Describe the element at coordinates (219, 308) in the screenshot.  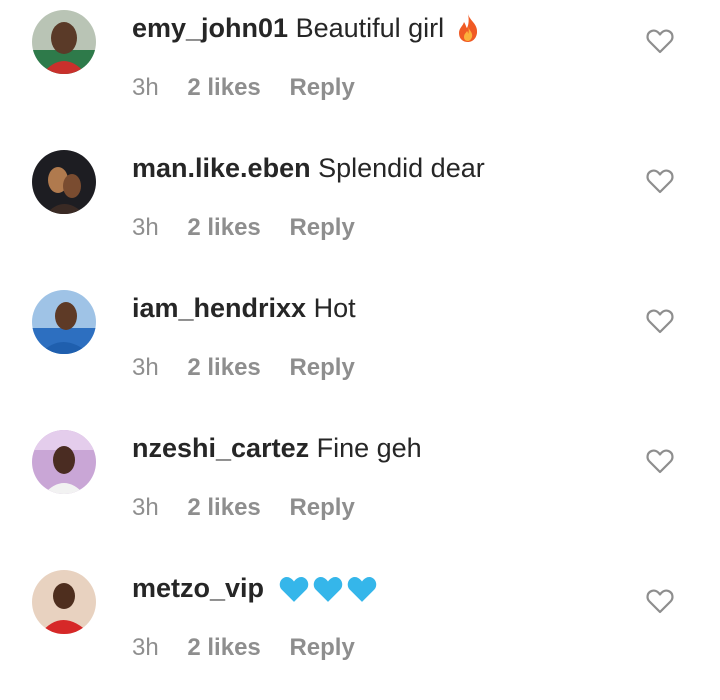
I see `username-link: iam_hendrixx` at that location.